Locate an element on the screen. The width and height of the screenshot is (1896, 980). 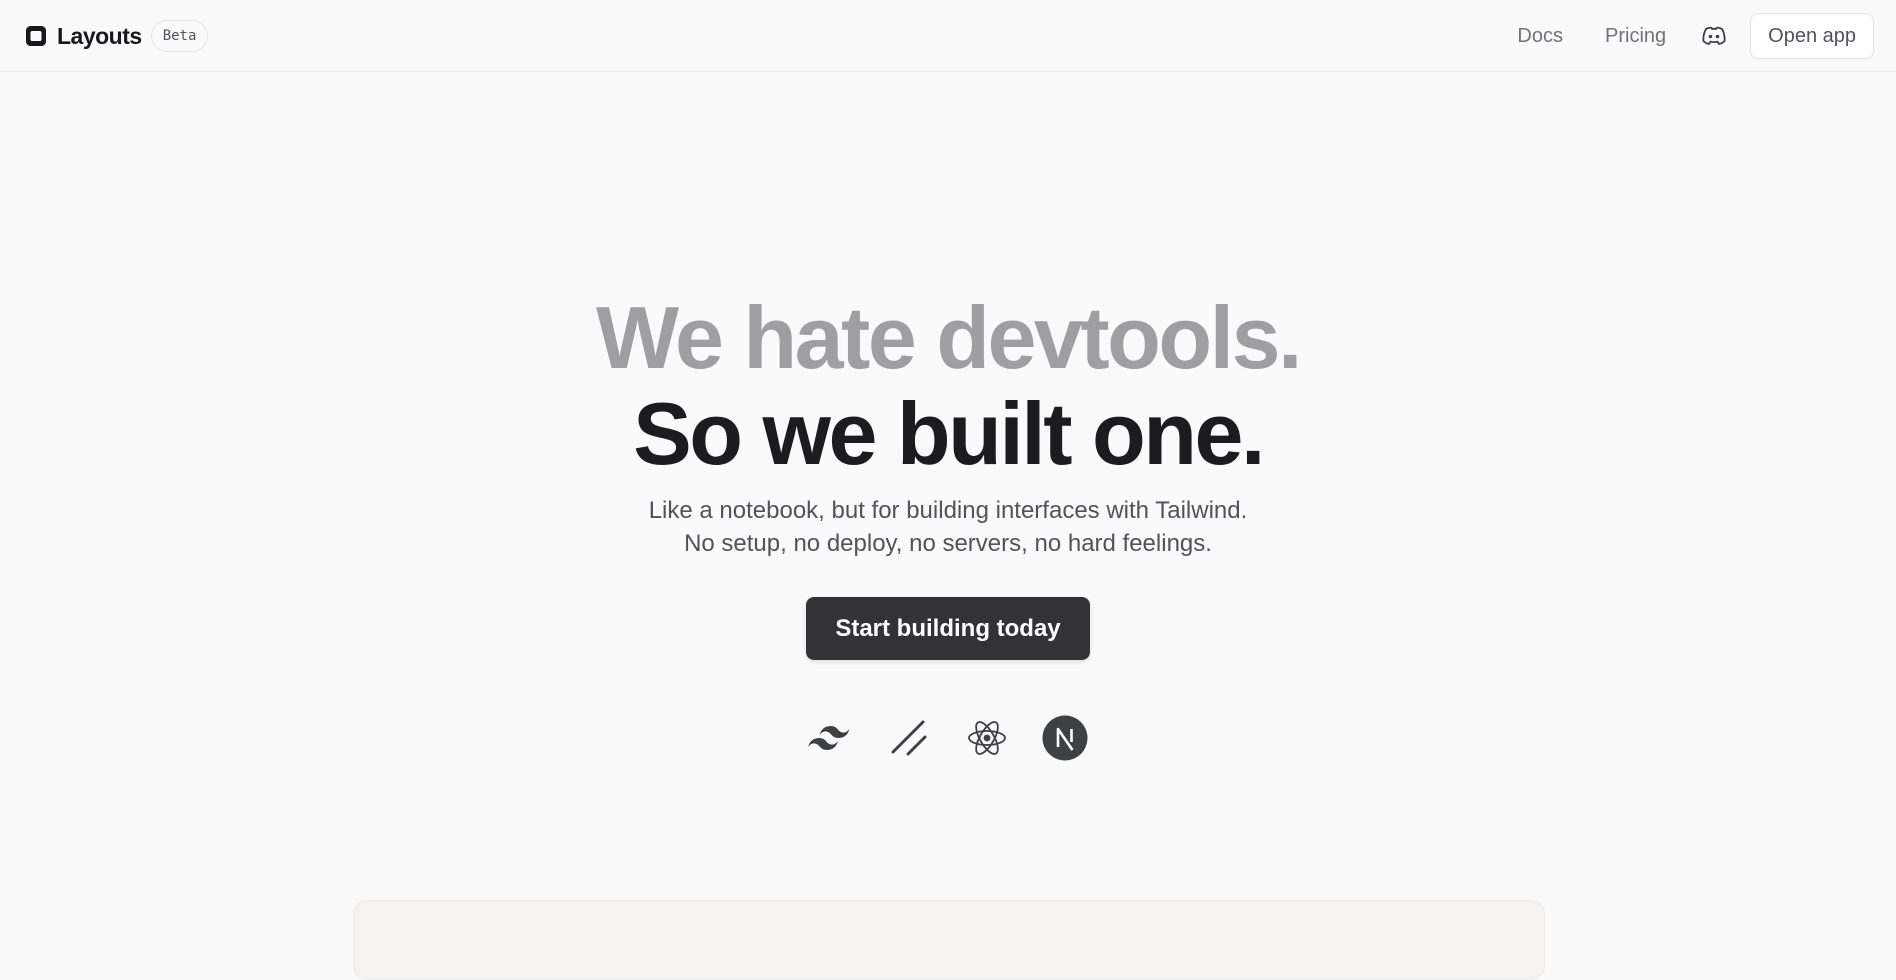
square-logo-icon is located at coordinates (36, 36).